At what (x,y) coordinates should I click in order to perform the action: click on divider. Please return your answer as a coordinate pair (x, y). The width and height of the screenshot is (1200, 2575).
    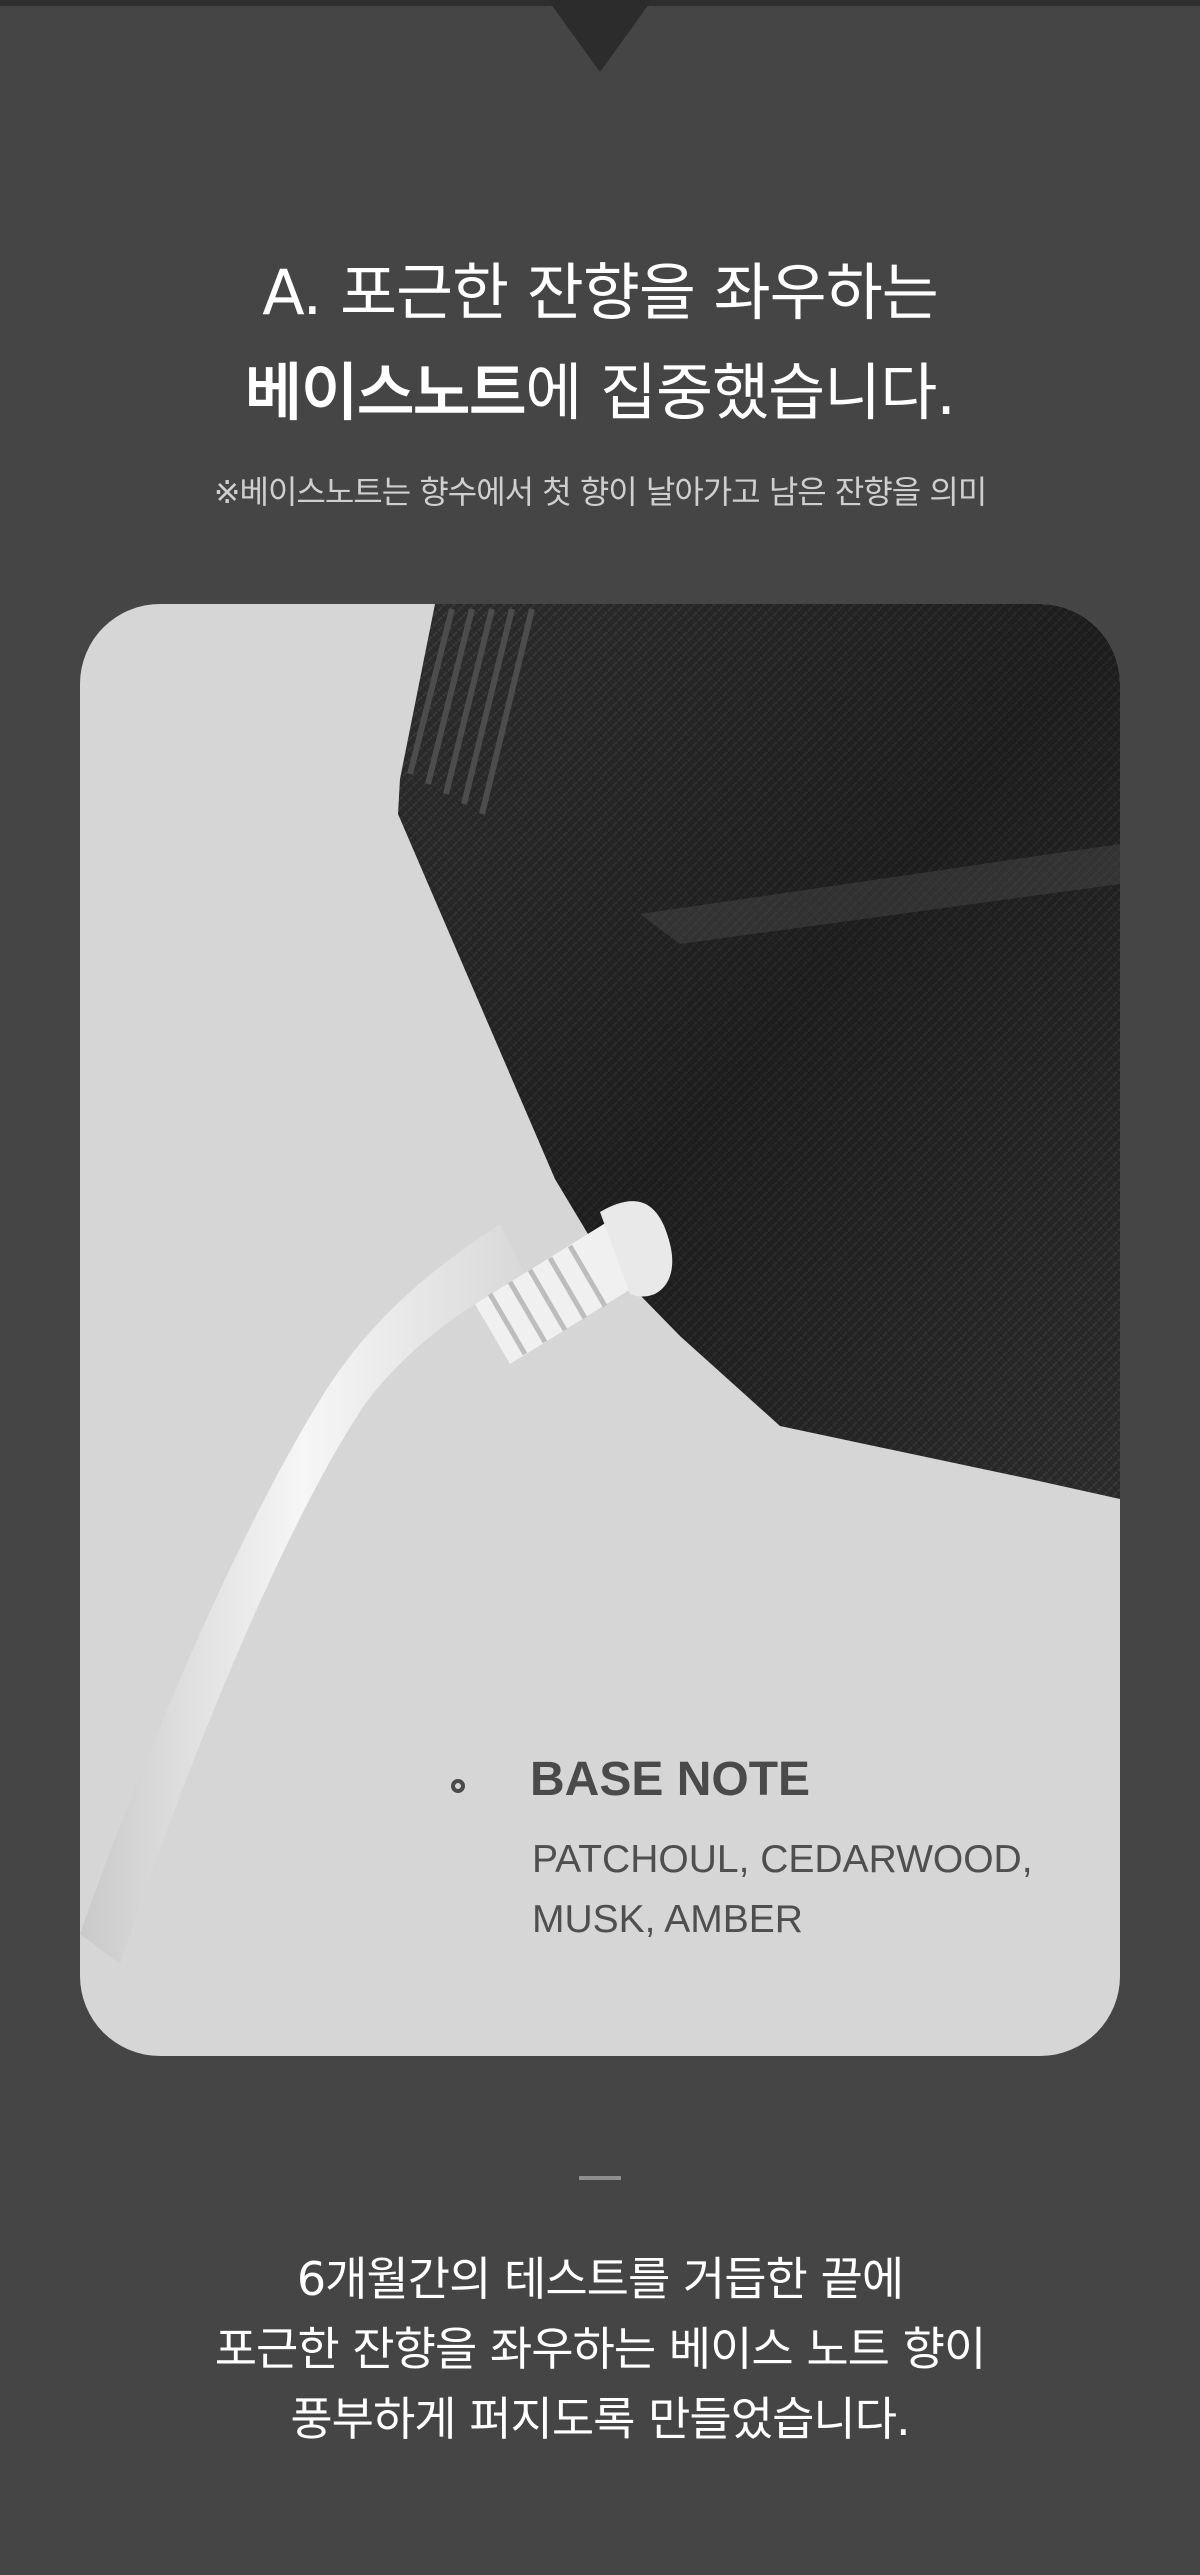
    Looking at the image, I should click on (600, 2178).